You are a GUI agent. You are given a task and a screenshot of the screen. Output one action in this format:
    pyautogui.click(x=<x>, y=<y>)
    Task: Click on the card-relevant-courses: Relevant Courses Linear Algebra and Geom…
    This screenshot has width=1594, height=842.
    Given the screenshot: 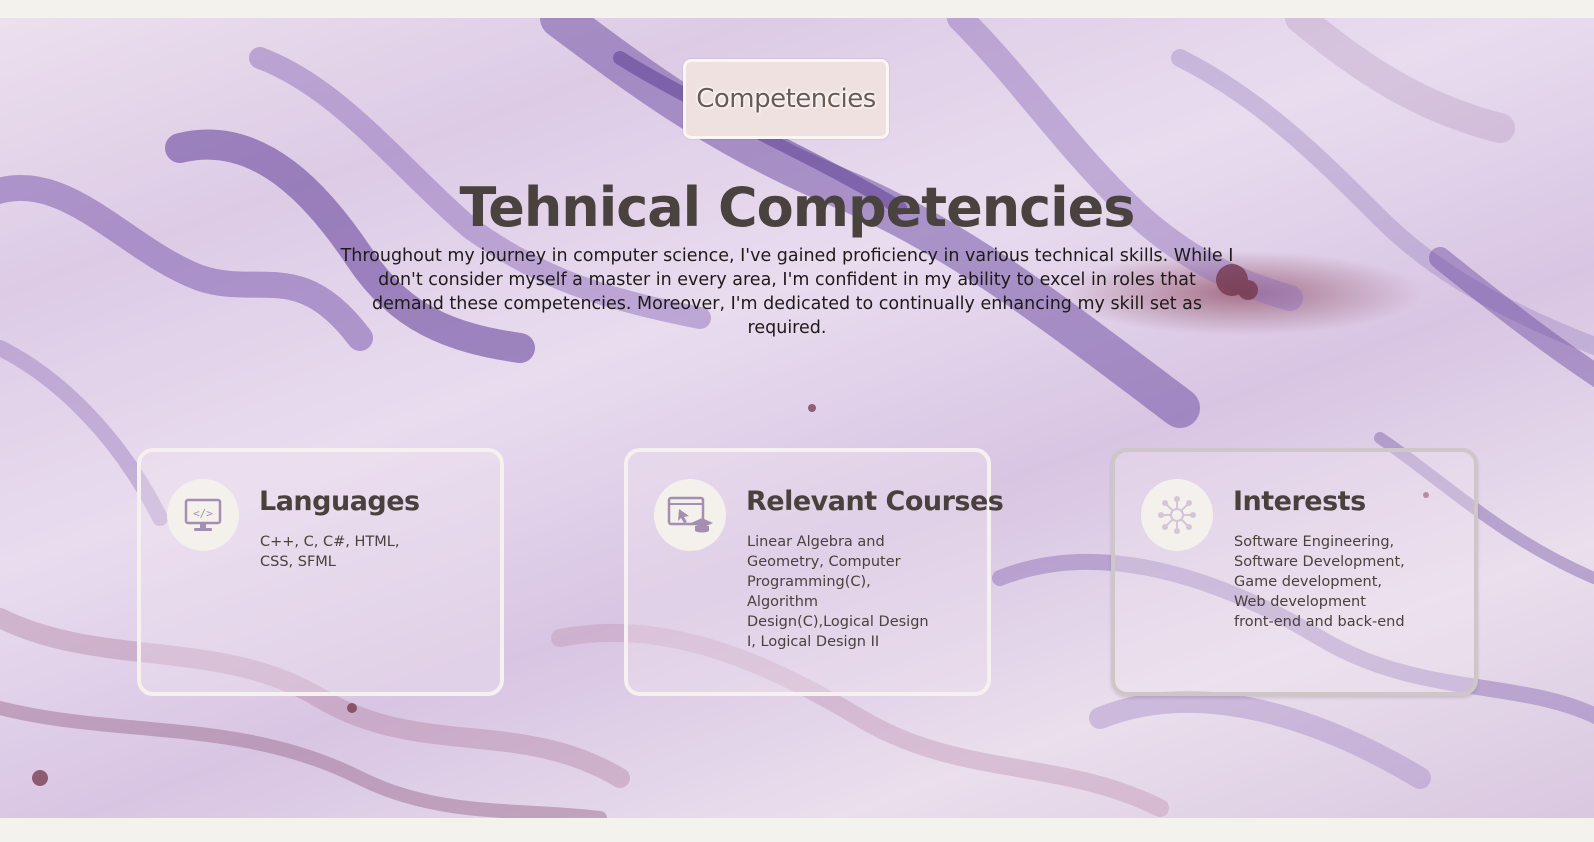 What is the action you would take?
    pyautogui.click(x=814, y=572)
    